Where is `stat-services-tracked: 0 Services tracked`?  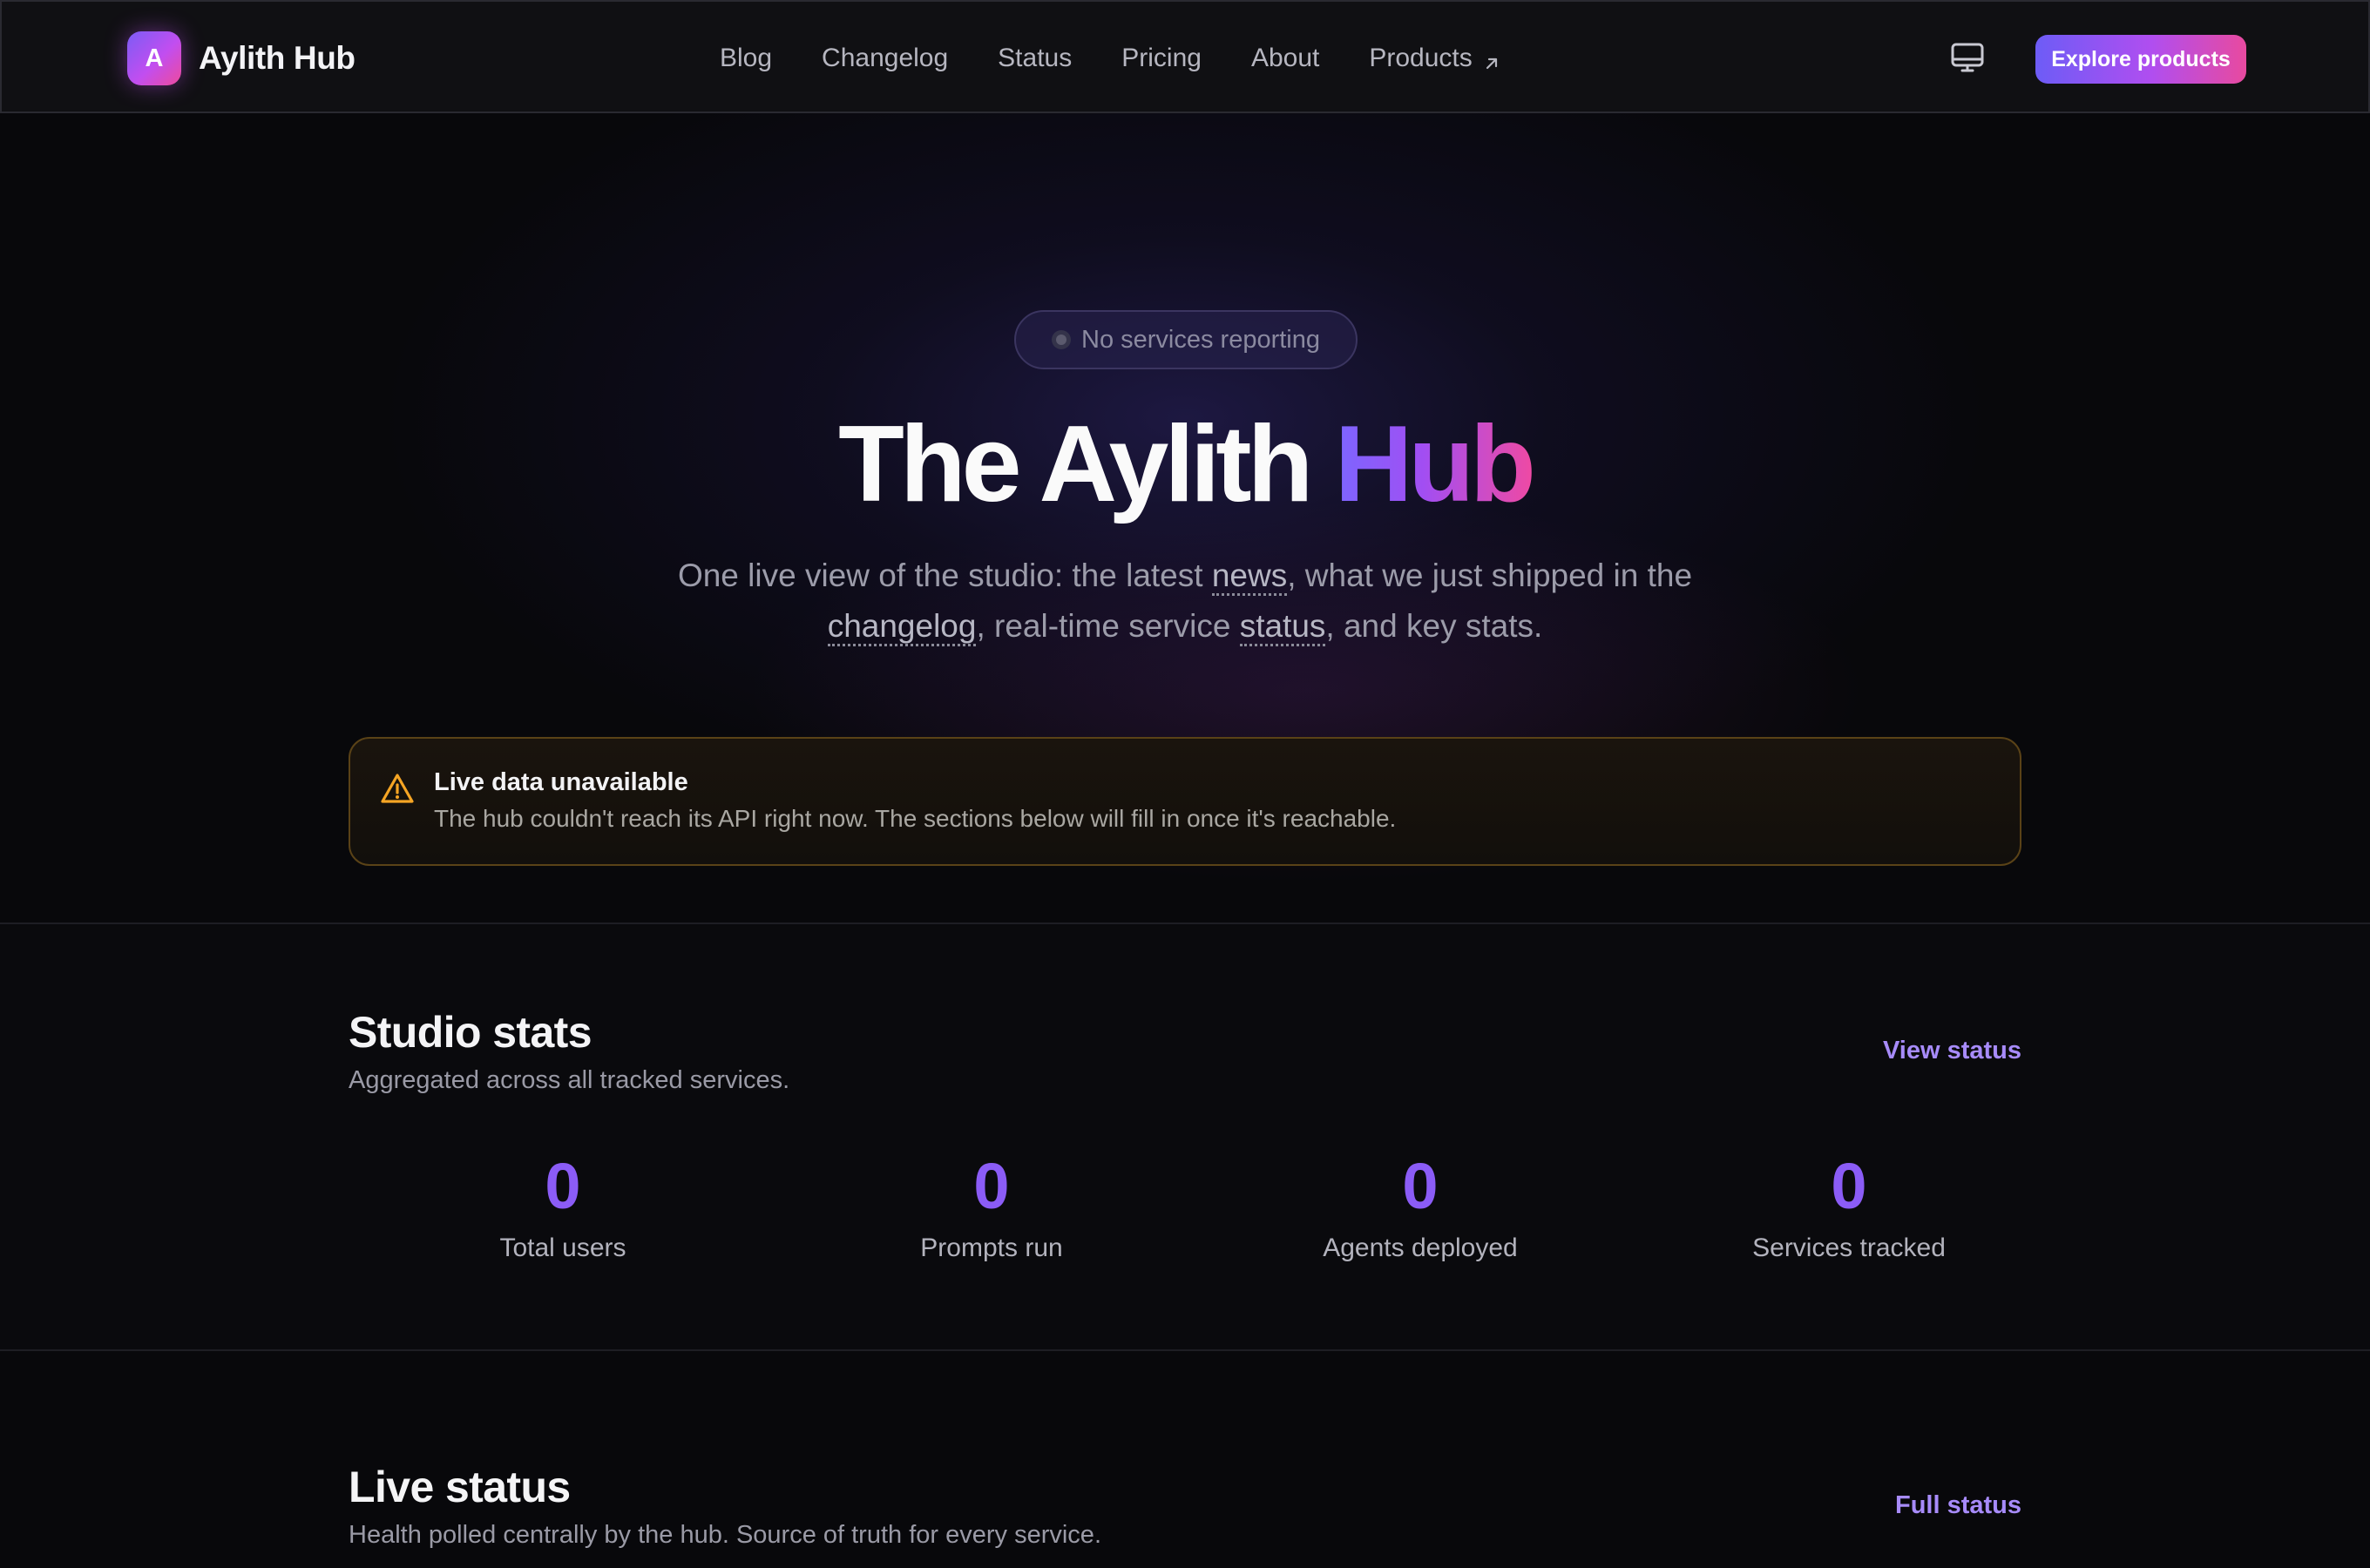
stat-services-tracked: 0 Services tracked is located at coordinates (1849, 1211).